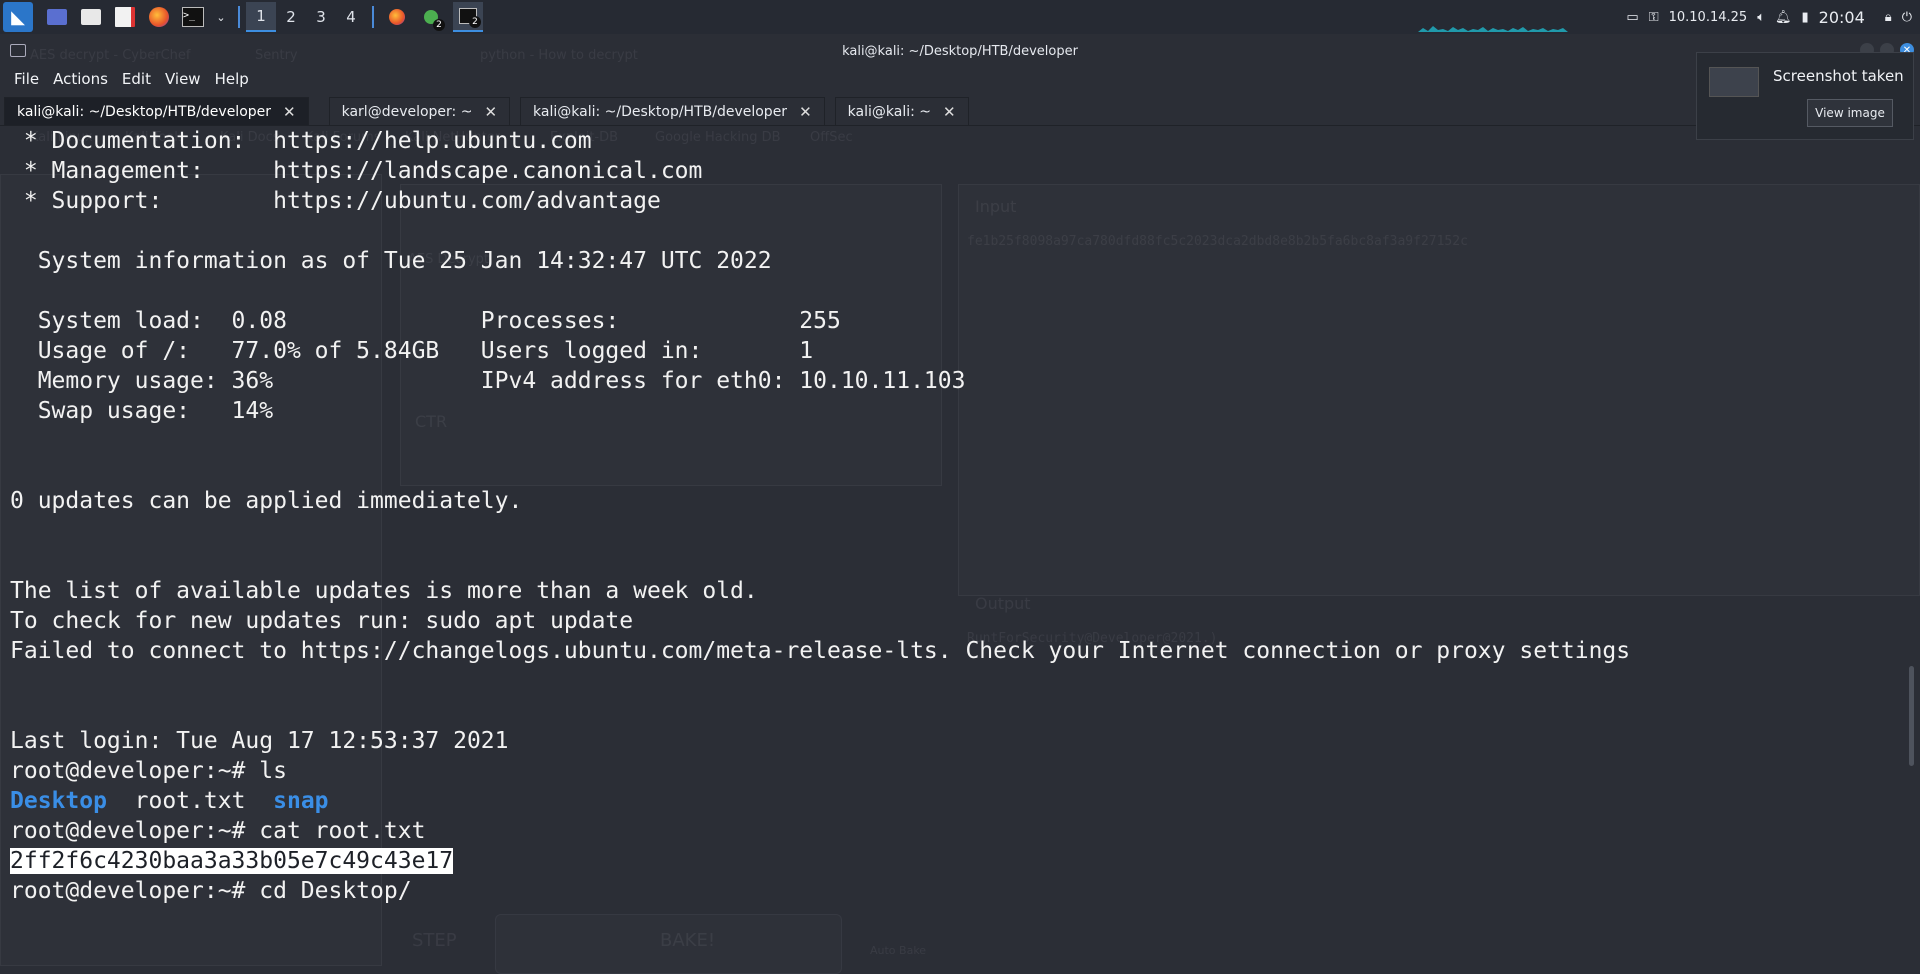 Image resolution: width=1920 pixels, height=974 pixels. I want to click on screenshot-thumbnail, so click(1734, 82).